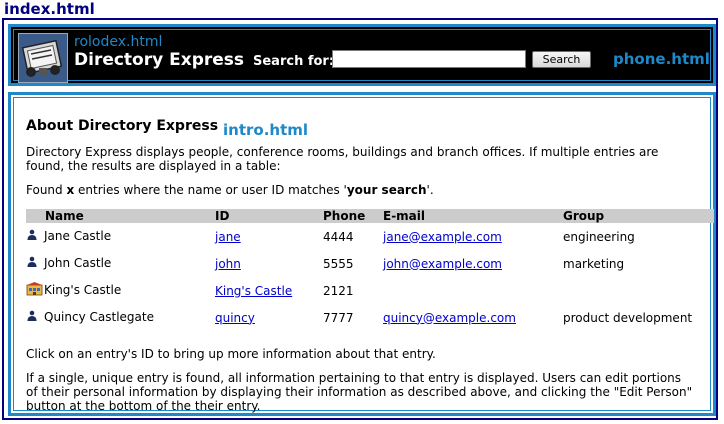 Image resolution: width=724 pixels, height=424 pixels. I want to click on header-email: E-mail, so click(473, 216).